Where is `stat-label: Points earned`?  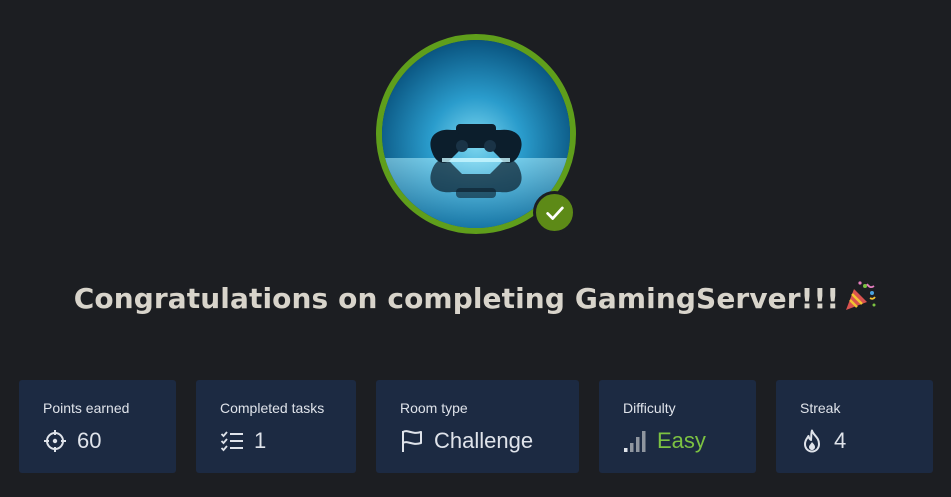 stat-label: Points earned is located at coordinates (86, 408).